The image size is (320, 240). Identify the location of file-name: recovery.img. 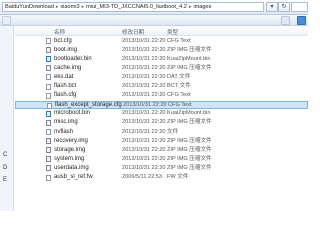
(71, 140).